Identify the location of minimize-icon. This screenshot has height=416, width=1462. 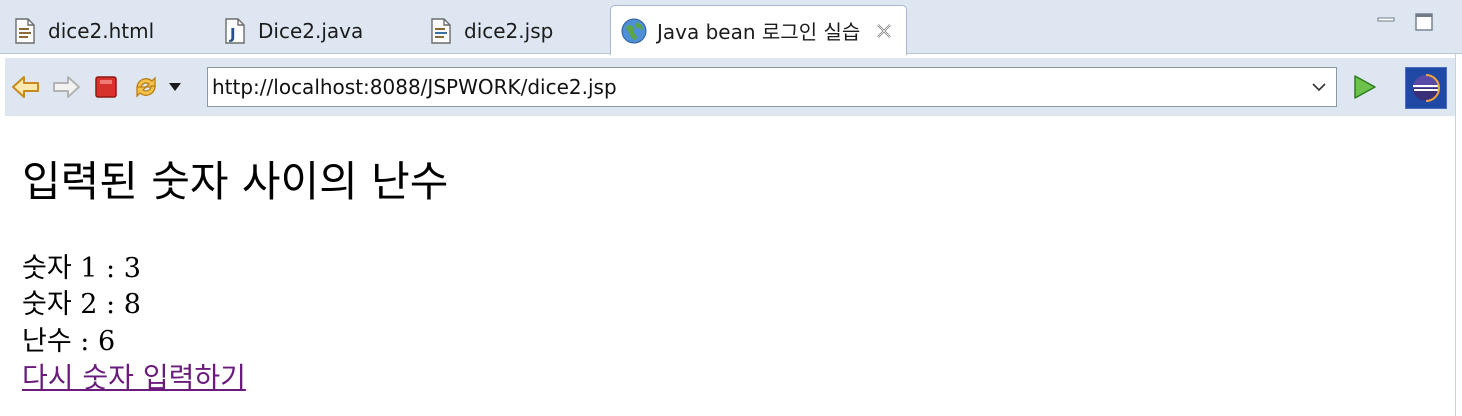
(1386, 22).